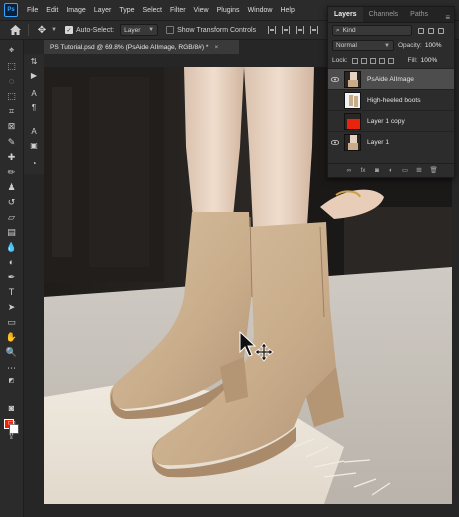  Describe the element at coordinates (419, 170) in the screenshot. I see `new-layer-icon: ⊞` at that location.